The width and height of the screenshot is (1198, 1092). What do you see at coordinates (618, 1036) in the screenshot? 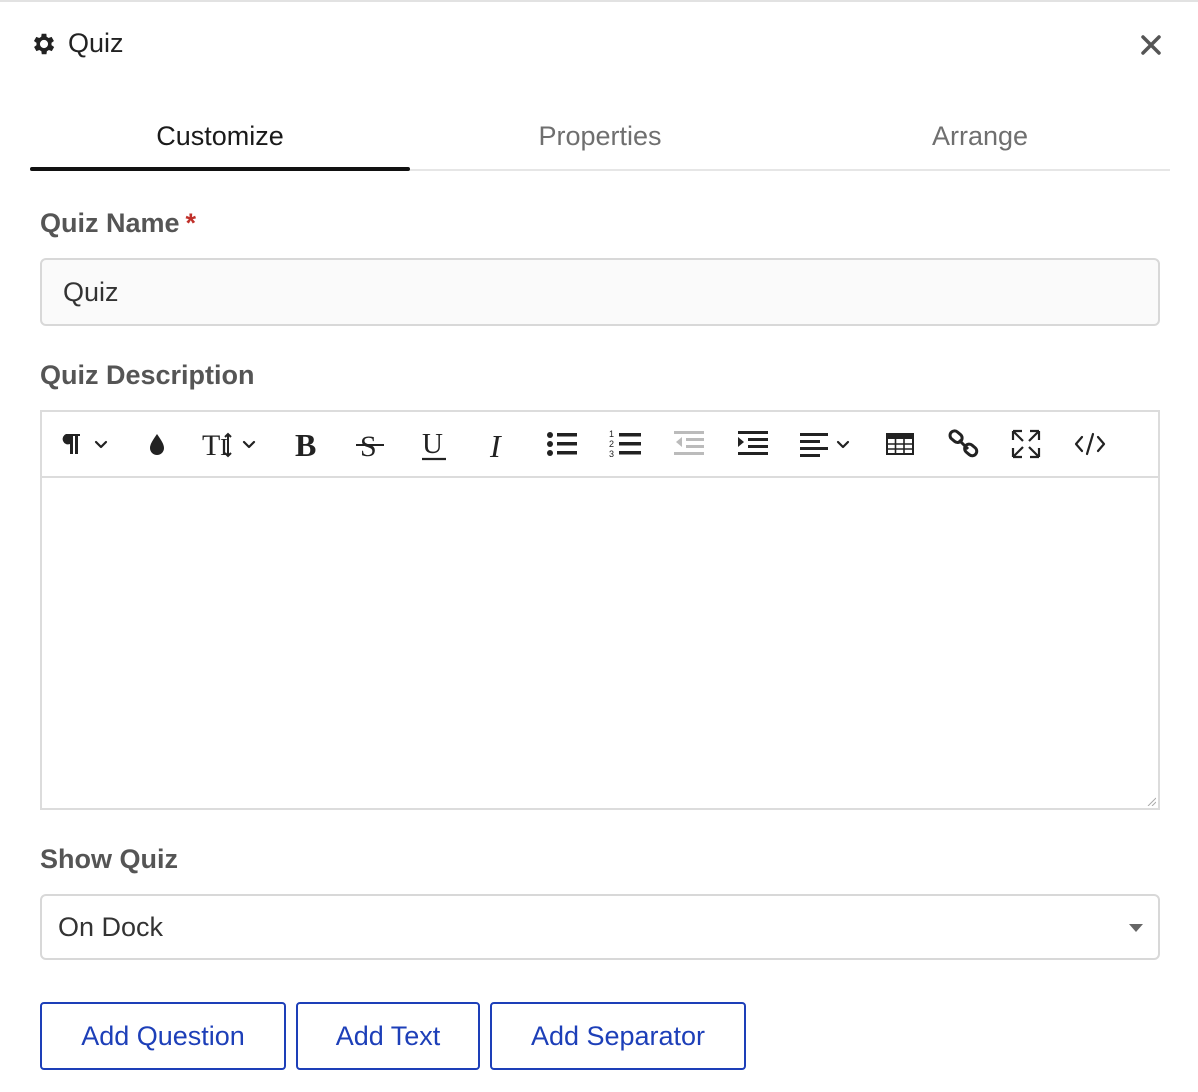
I see `add-separator-button: Add Separator` at bounding box center [618, 1036].